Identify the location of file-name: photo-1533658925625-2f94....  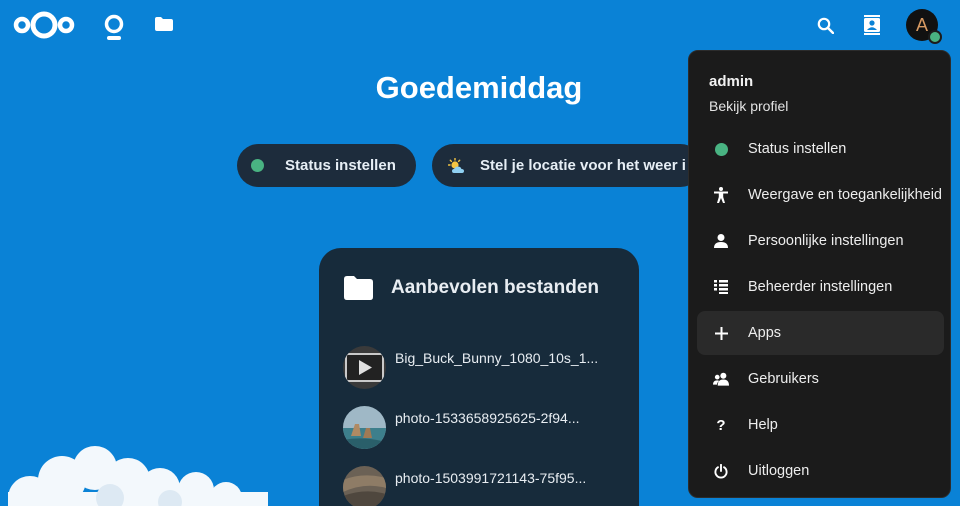
(487, 418).